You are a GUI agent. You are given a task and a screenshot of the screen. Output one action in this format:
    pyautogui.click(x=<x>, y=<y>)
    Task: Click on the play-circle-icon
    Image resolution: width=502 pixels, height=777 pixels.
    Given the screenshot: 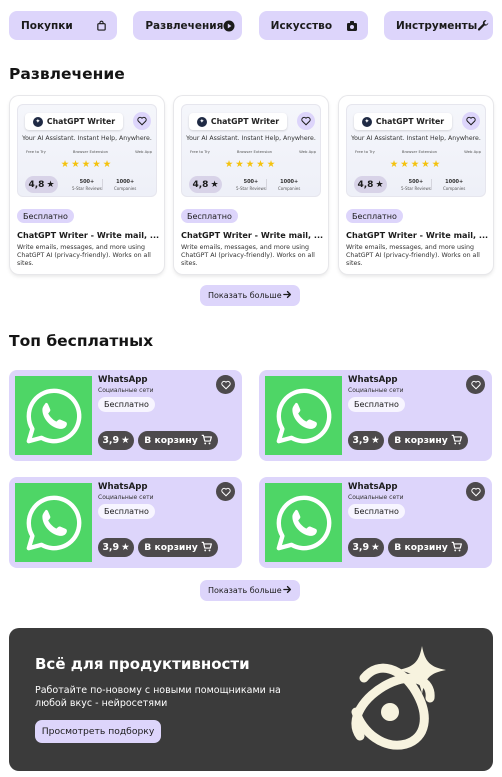 What is the action you would take?
    pyautogui.click(x=229, y=26)
    